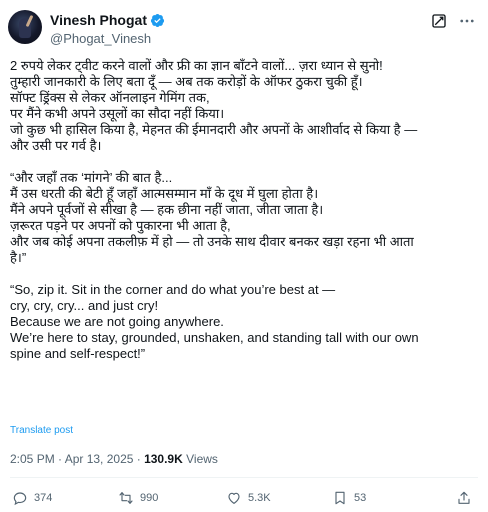 The height and width of the screenshot is (512, 488). I want to click on author-handle: @Phogat_Vinesh, so click(100, 38).